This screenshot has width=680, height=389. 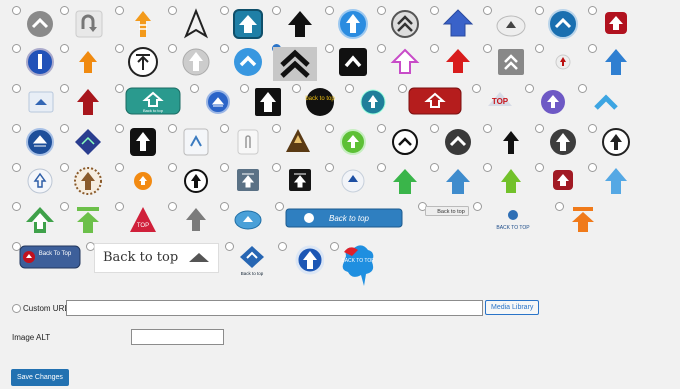 I want to click on media-library-button: Media Library, so click(x=512, y=307).